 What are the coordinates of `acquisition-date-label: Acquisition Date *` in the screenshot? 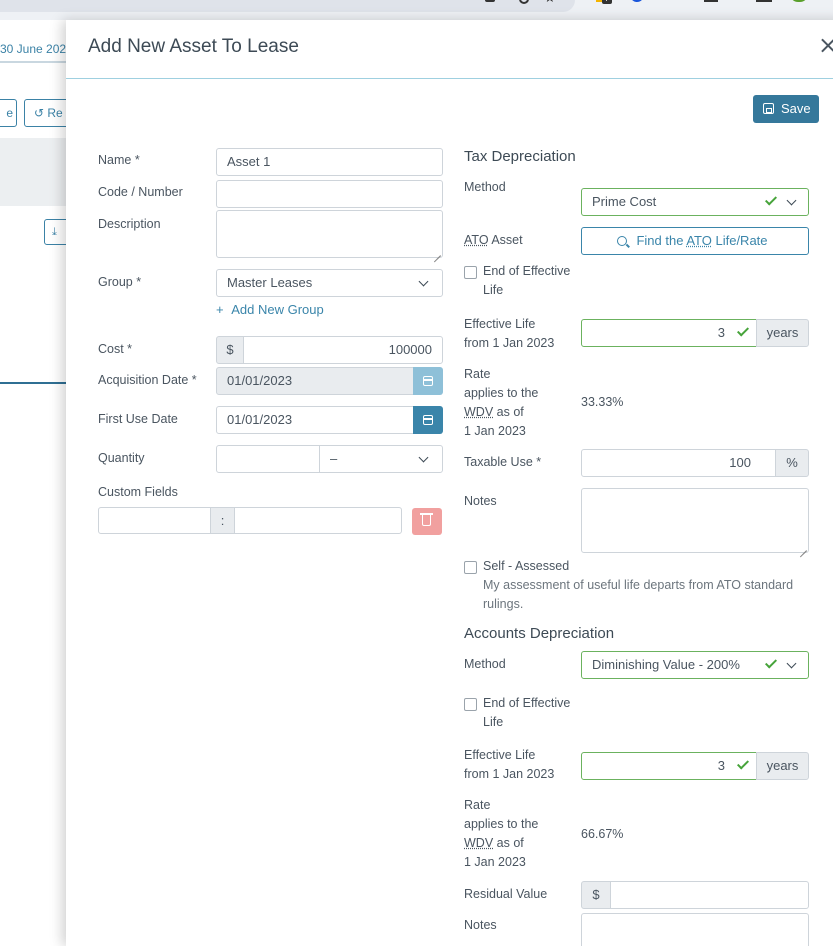 It's located at (147, 380).